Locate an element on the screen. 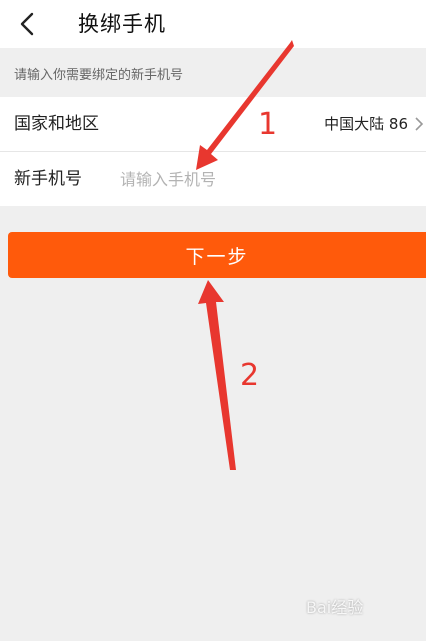 This screenshot has height=641, width=426. annotation-number-2: 2 is located at coordinates (250, 375).